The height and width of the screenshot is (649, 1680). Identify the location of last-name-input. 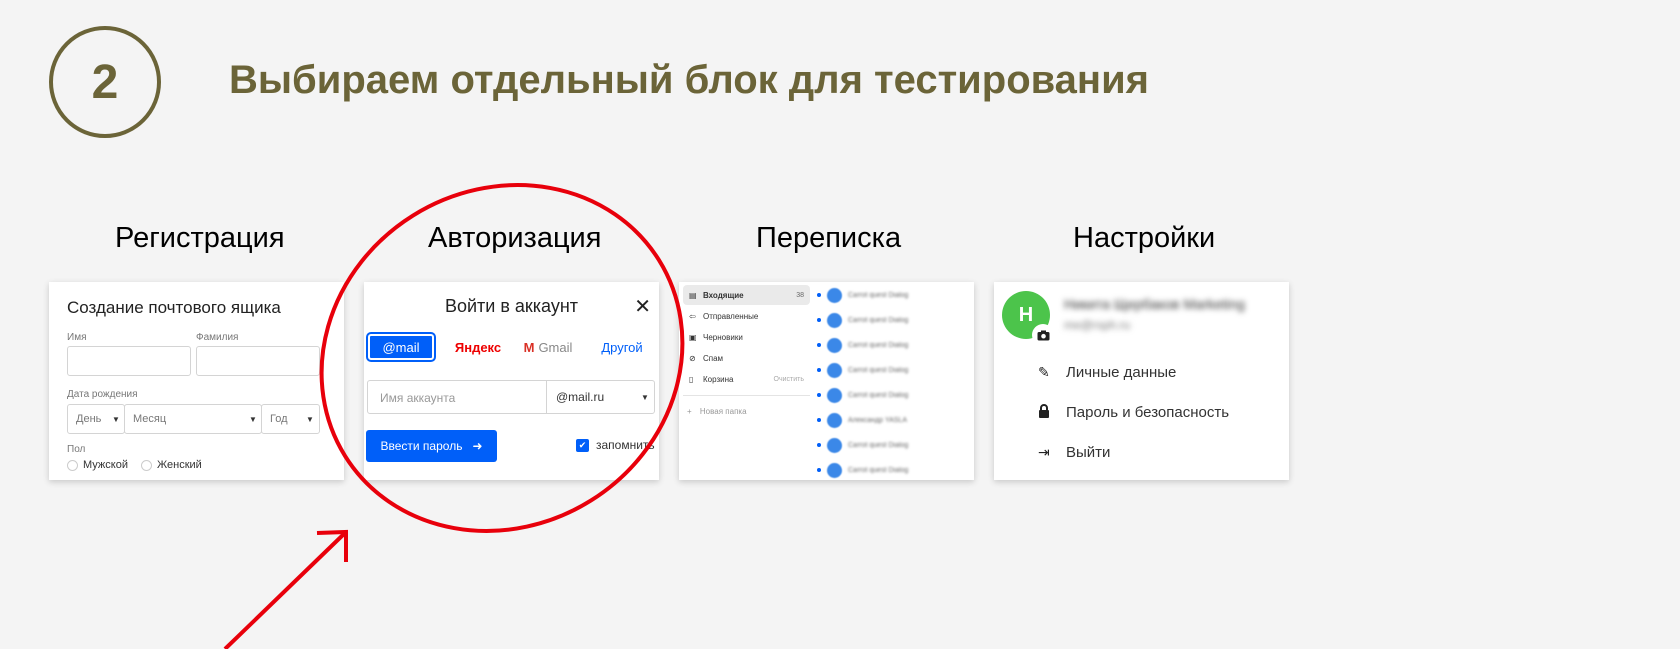
(258, 361).